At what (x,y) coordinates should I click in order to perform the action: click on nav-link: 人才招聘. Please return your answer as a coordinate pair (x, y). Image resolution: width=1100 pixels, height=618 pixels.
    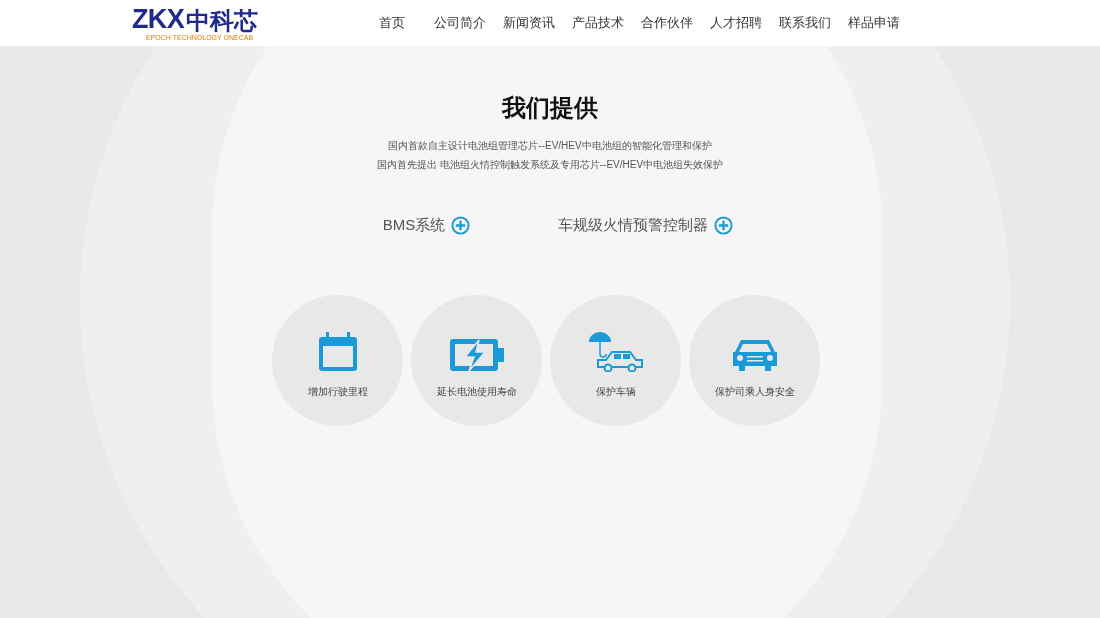
    Looking at the image, I should click on (736, 23).